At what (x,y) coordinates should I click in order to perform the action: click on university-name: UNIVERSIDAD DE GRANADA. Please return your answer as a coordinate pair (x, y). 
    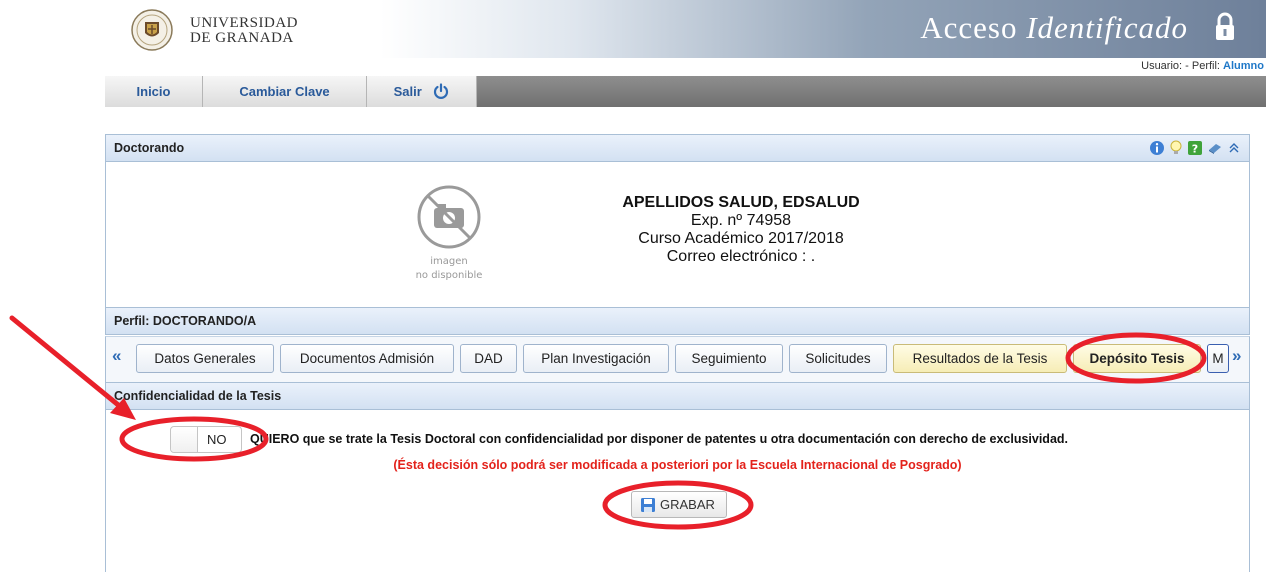
    Looking at the image, I should click on (244, 31).